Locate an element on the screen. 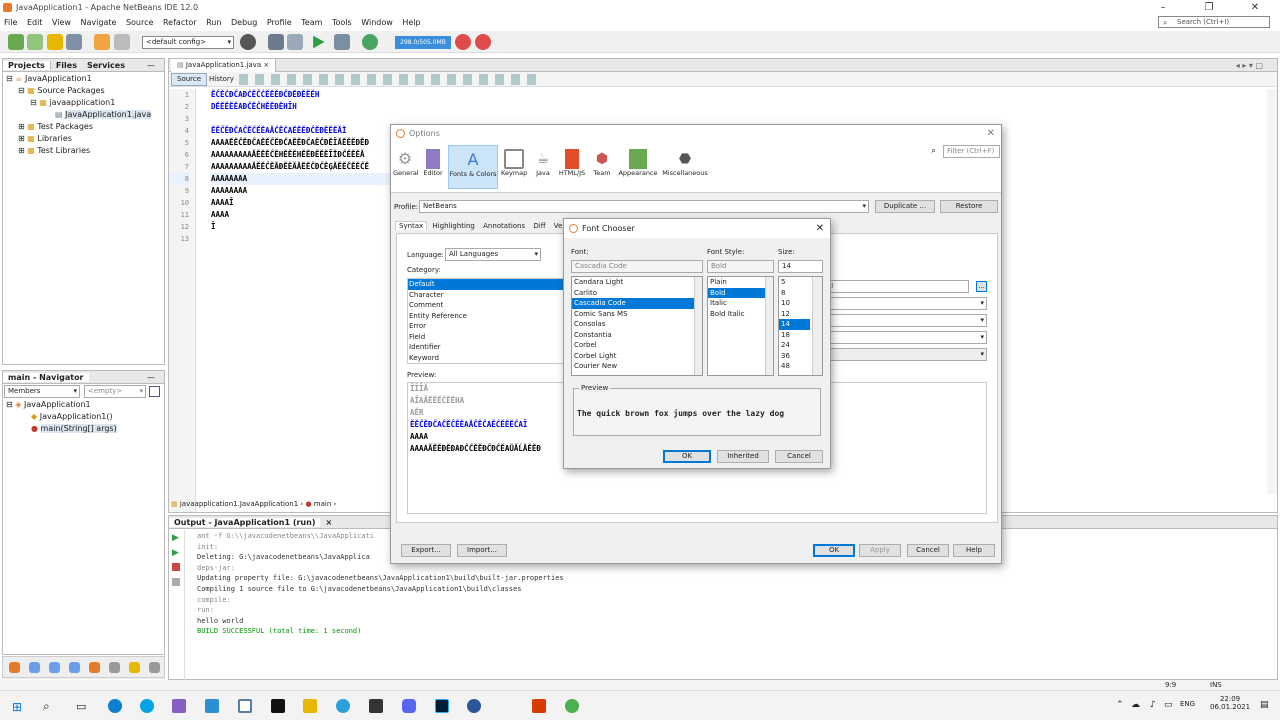  new-file-icon is located at coordinates (35, 42).